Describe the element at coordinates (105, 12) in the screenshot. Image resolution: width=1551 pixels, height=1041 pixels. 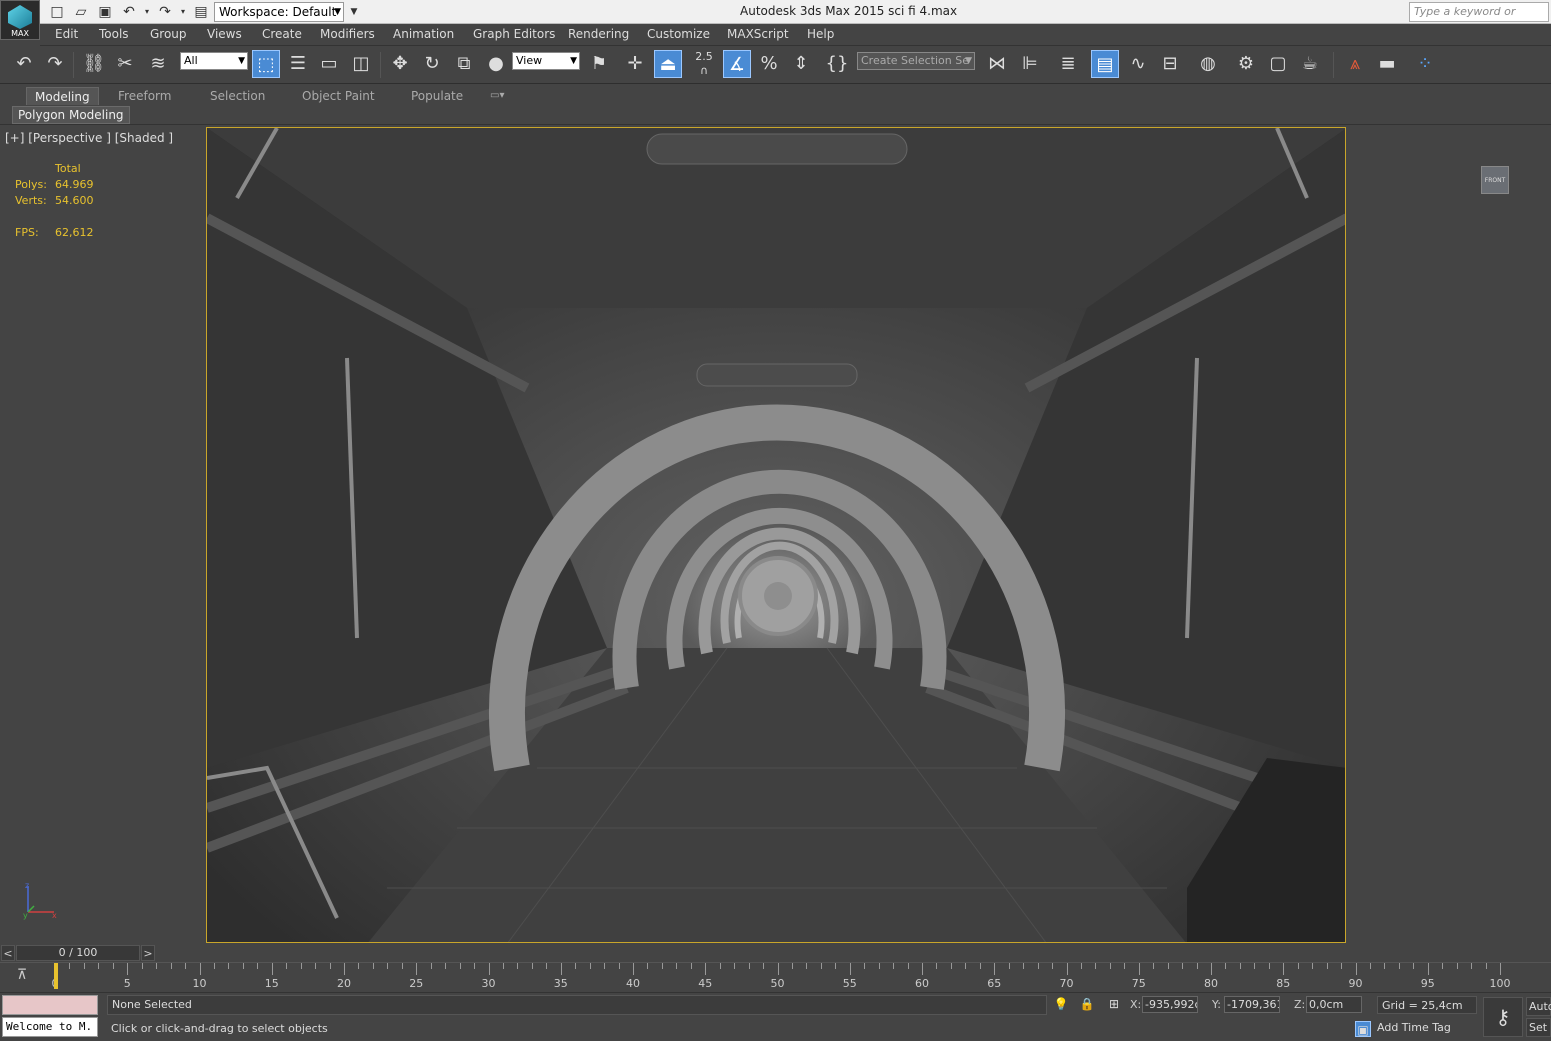
I see `save-file-icon: ▣` at that location.